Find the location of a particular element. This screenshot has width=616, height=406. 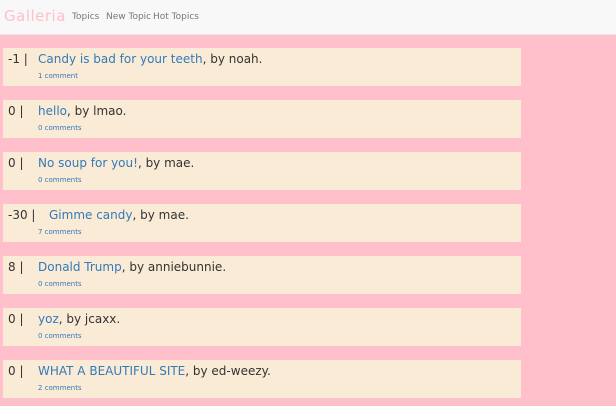

topic-title-link: WHAT A BEAUTIFUL SITE is located at coordinates (111, 371).